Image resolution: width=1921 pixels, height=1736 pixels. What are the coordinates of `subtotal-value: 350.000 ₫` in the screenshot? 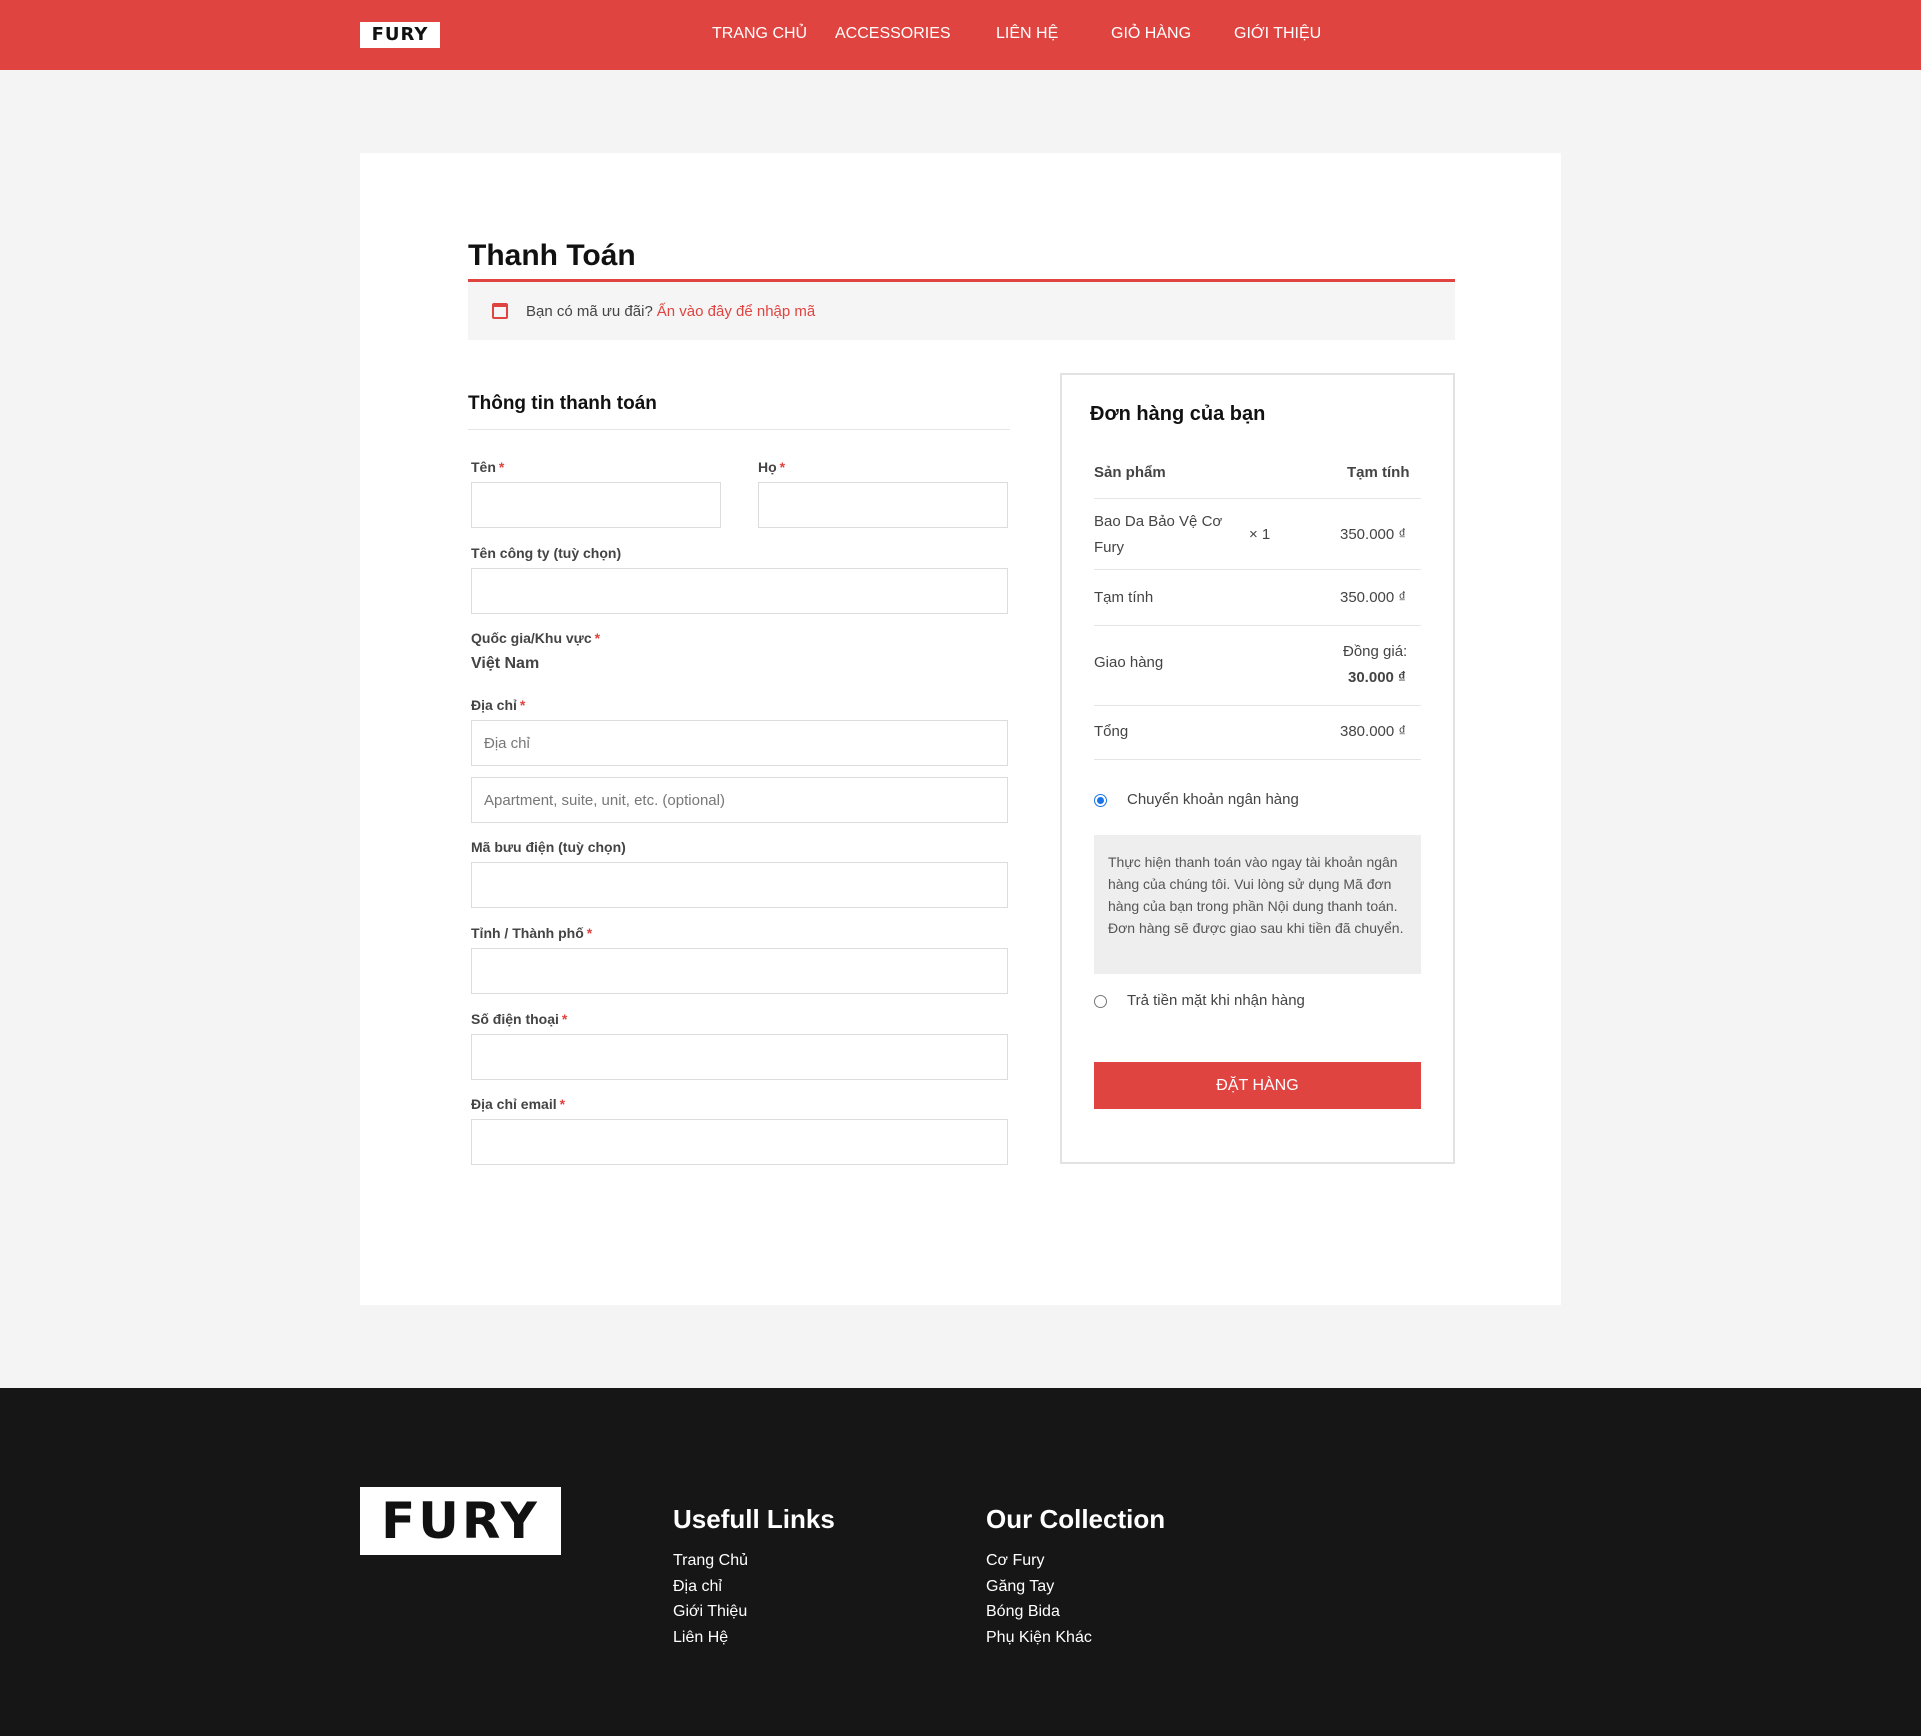 It's located at (1373, 597).